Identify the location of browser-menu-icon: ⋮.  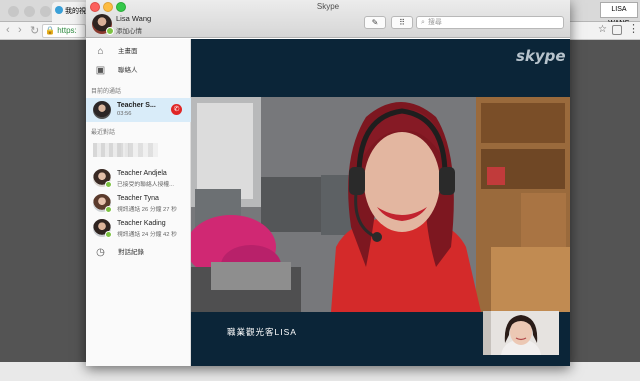
(633, 28).